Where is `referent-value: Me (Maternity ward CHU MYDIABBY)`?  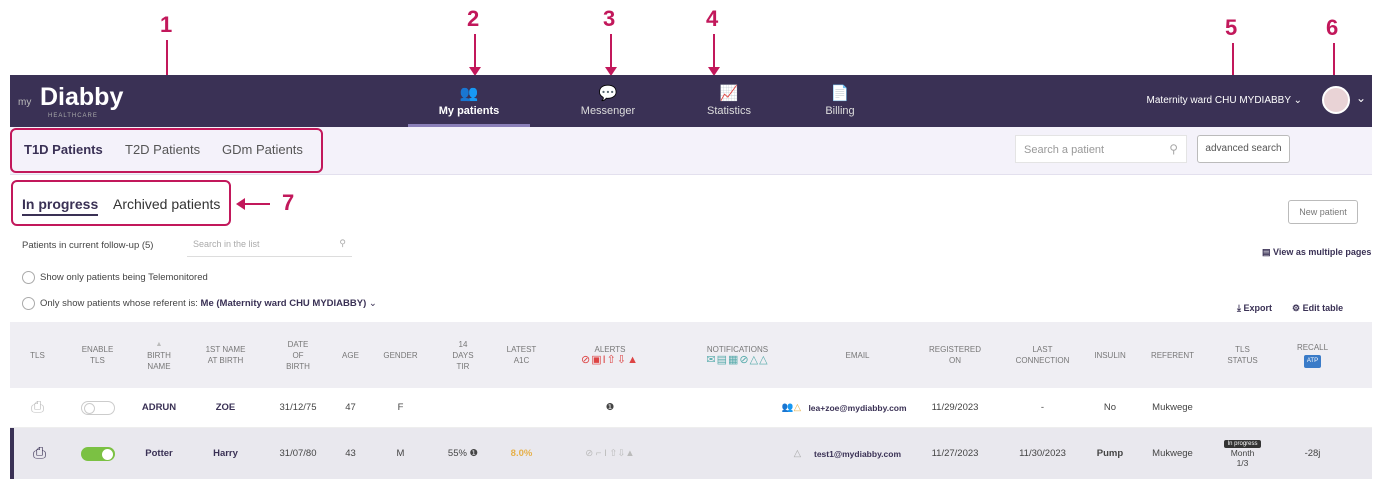 referent-value: Me (Maternity ward CHU MYDIABBY) is located at coordinates (283, 303).